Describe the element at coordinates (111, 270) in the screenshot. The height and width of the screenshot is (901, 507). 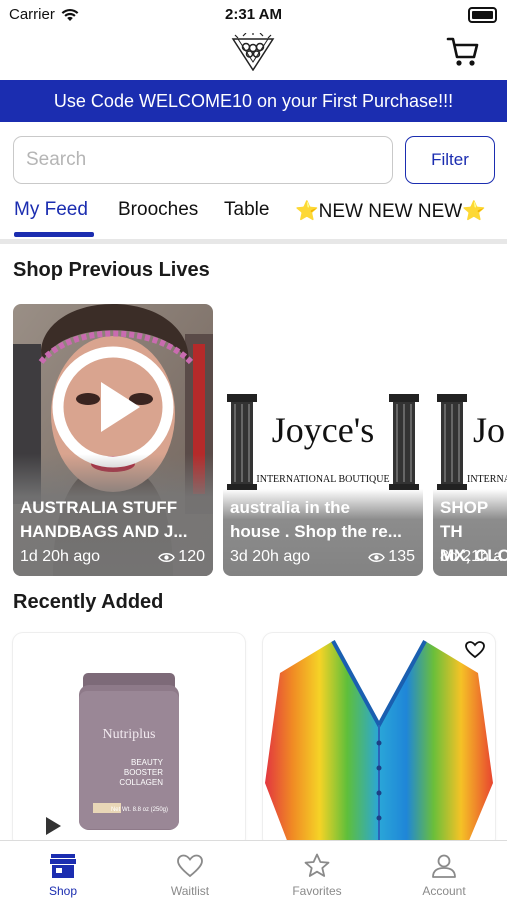
I see `section-title-previous-lives: Shop Previous Lives` at that location.